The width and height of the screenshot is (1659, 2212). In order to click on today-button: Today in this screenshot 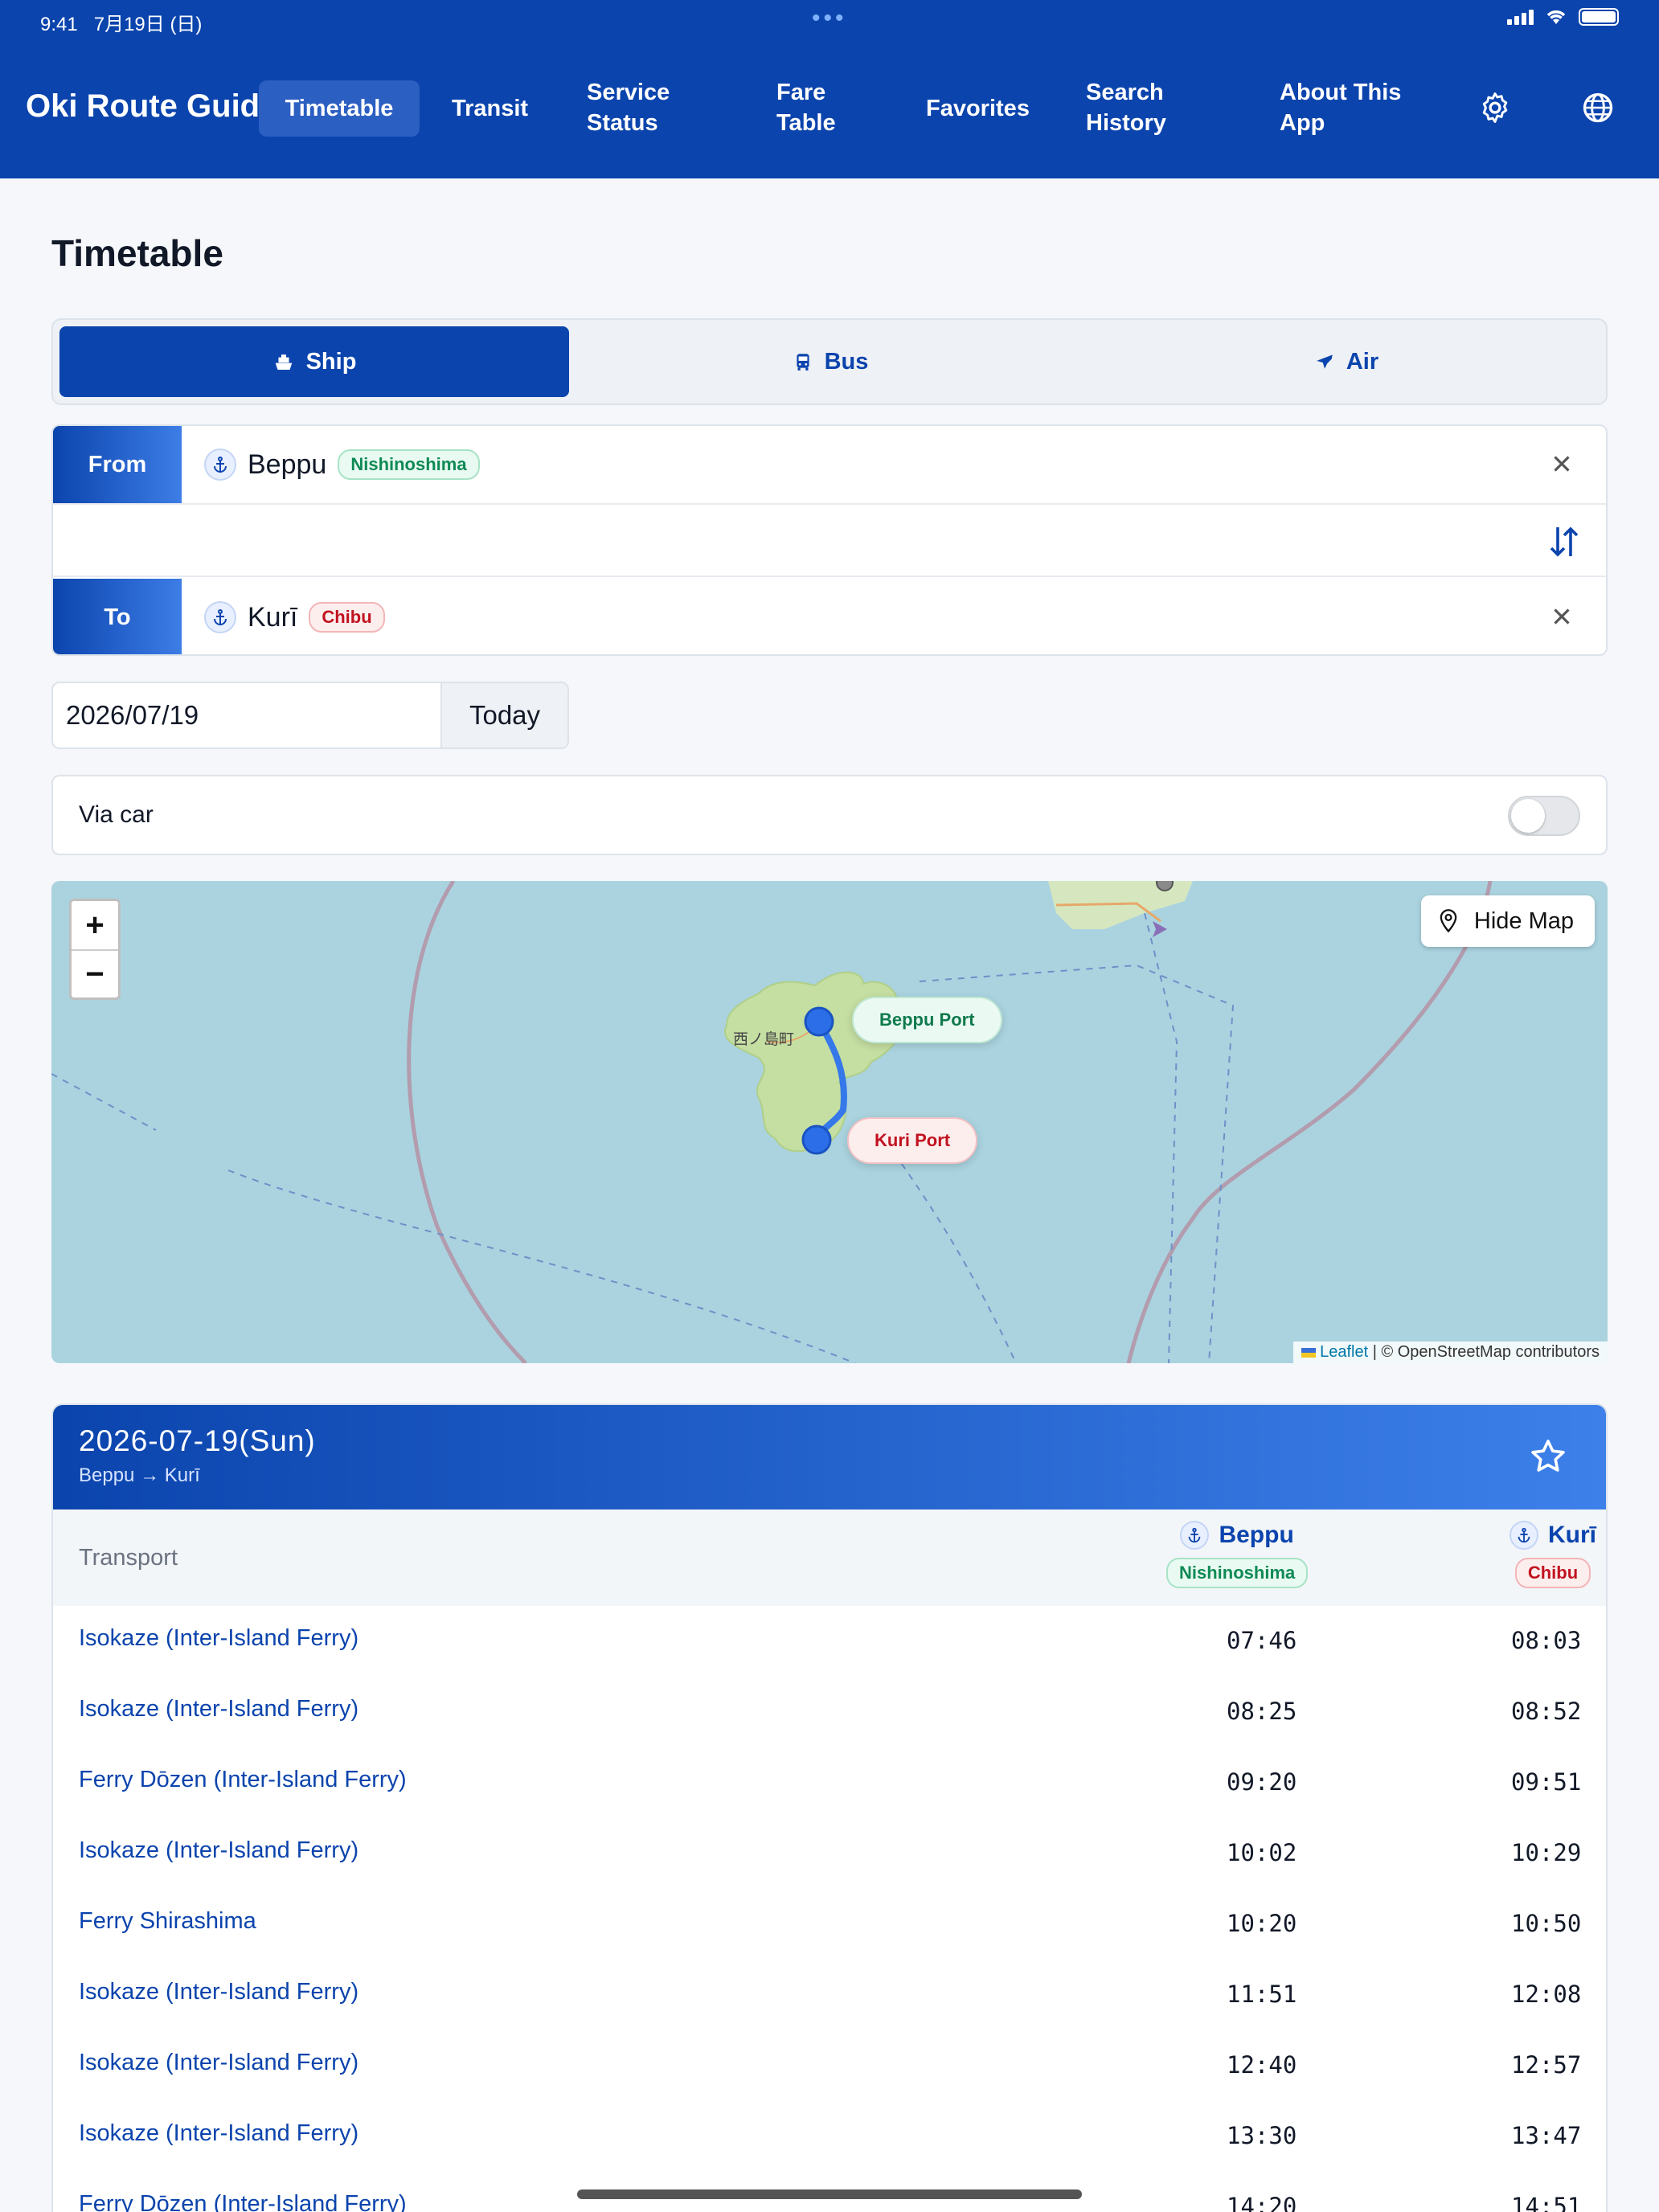, I will do `click(503, 715)`.